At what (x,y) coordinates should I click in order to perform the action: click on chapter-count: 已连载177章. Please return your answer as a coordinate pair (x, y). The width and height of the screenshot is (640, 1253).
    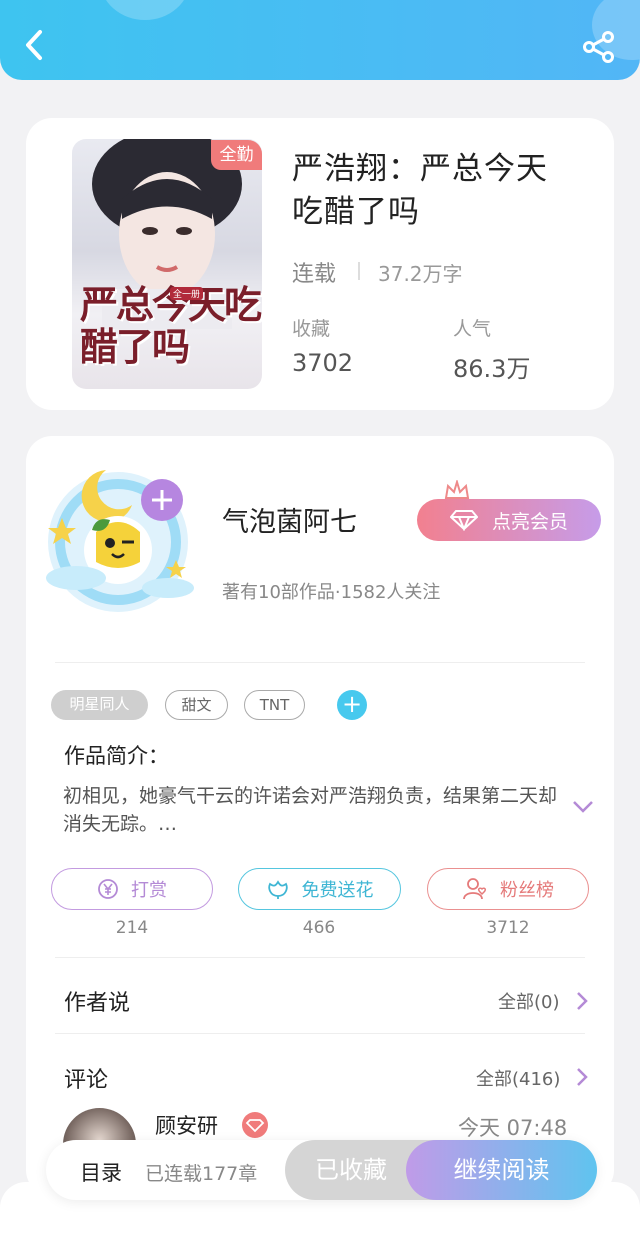
    Looking at the image, I should click on (201, 1174).